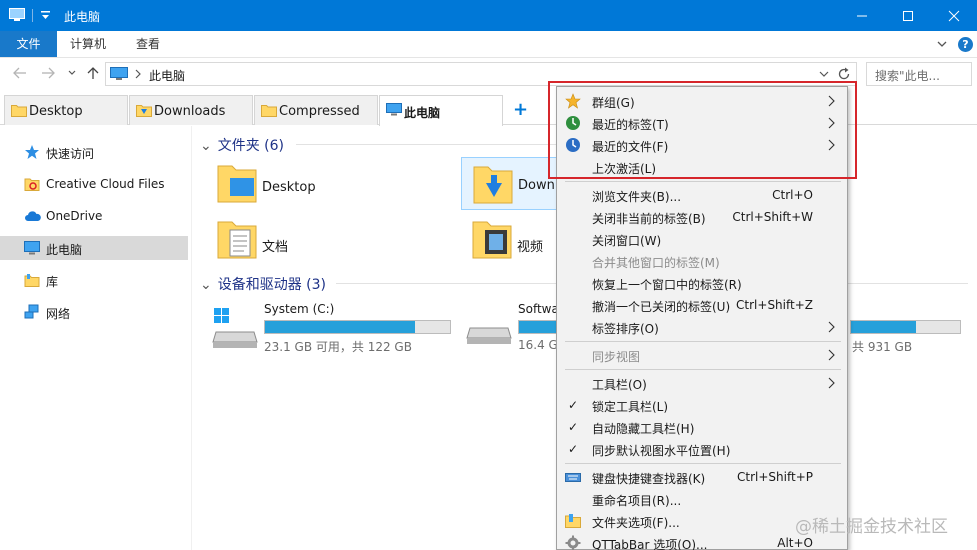  What do you see at coordinates (191, 338) in the screenshot?
I see `pane-divider` at bounding box center [191, 338].